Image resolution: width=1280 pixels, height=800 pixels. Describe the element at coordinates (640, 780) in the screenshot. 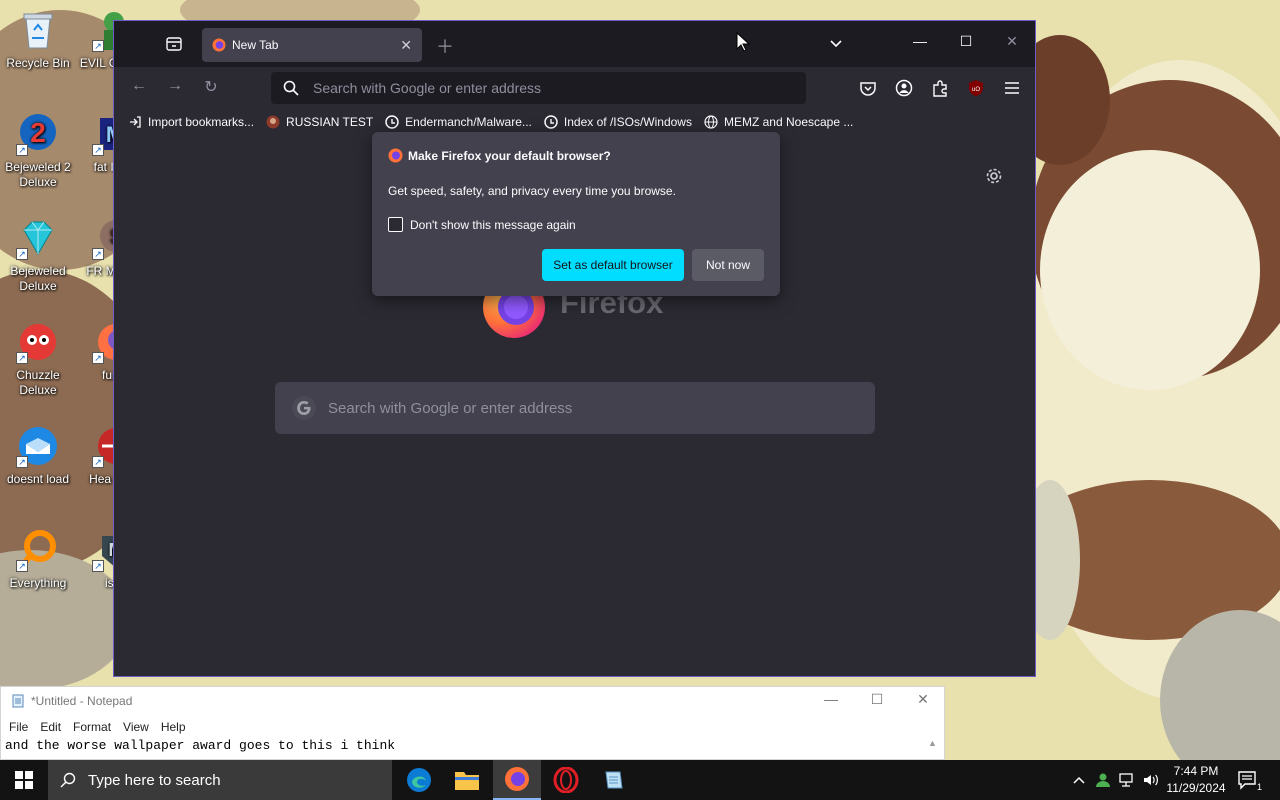

I see `taskbar: Type here to search 7:44 PM 11/29/2024 1` at that location.